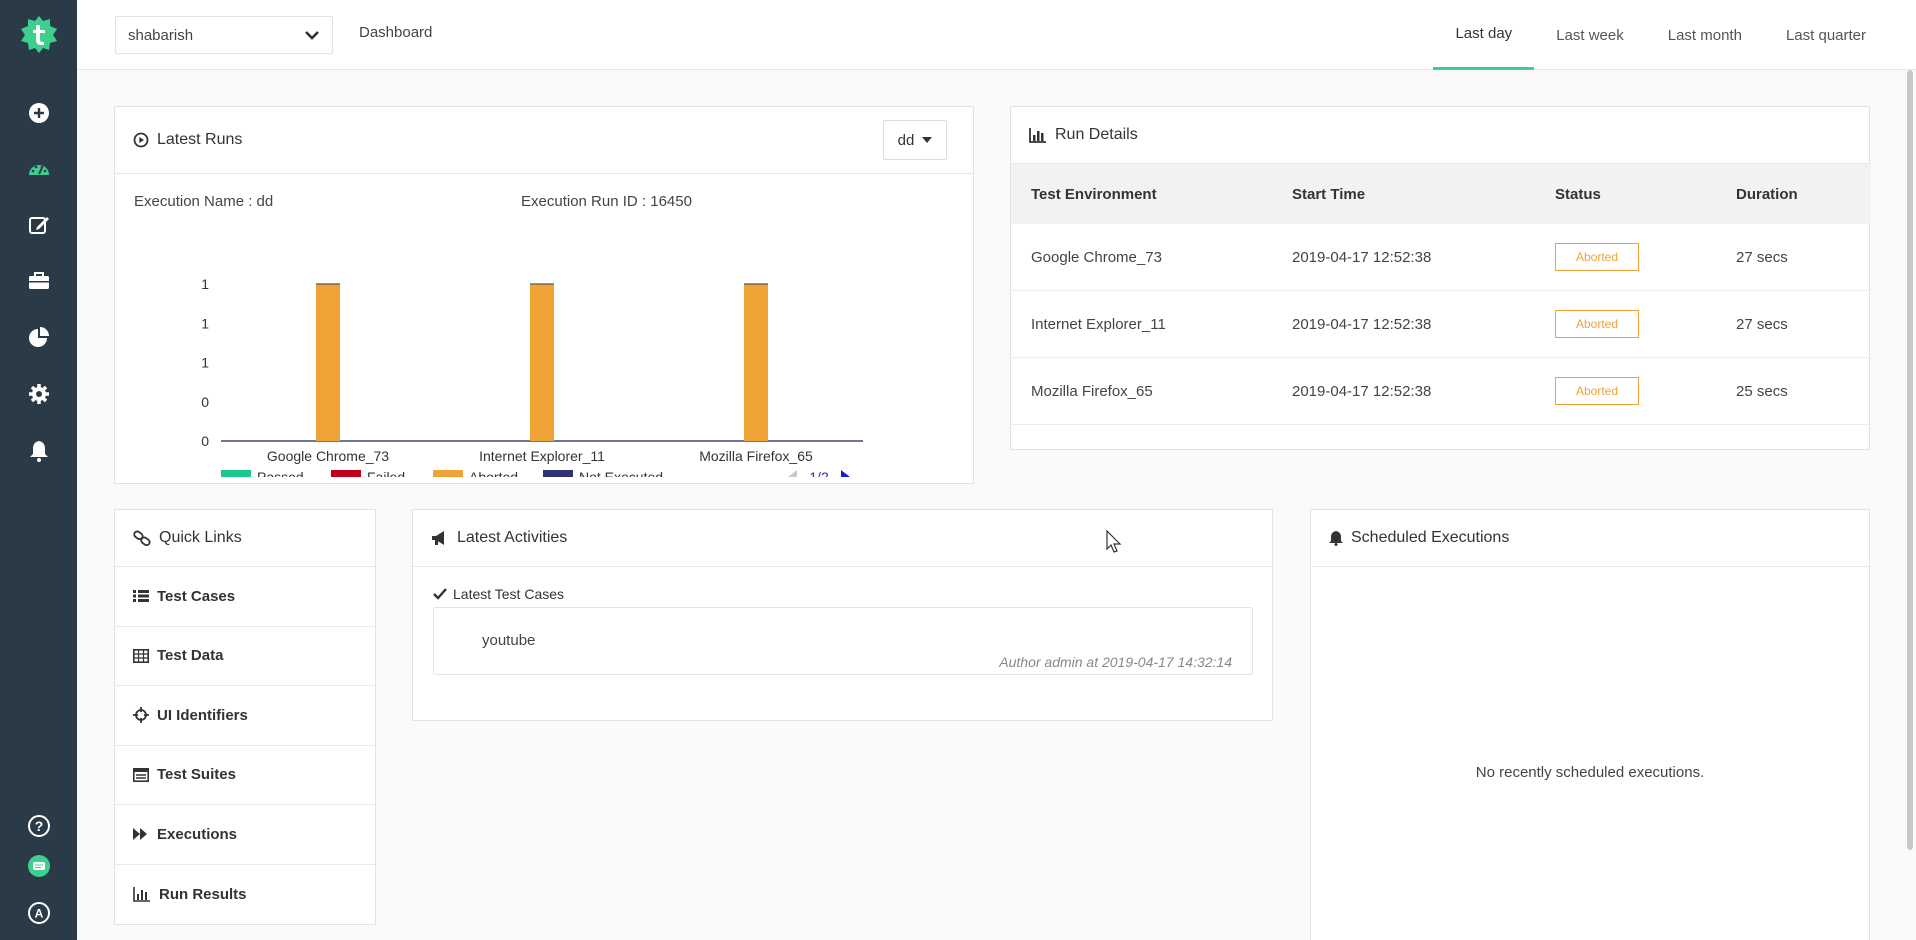 The width and height of the screenshot is (1916, 940). What do you see at coordinates (927, 140) in the screenshot?
I see `caret-down-icon` at bounding box center [927, 140].